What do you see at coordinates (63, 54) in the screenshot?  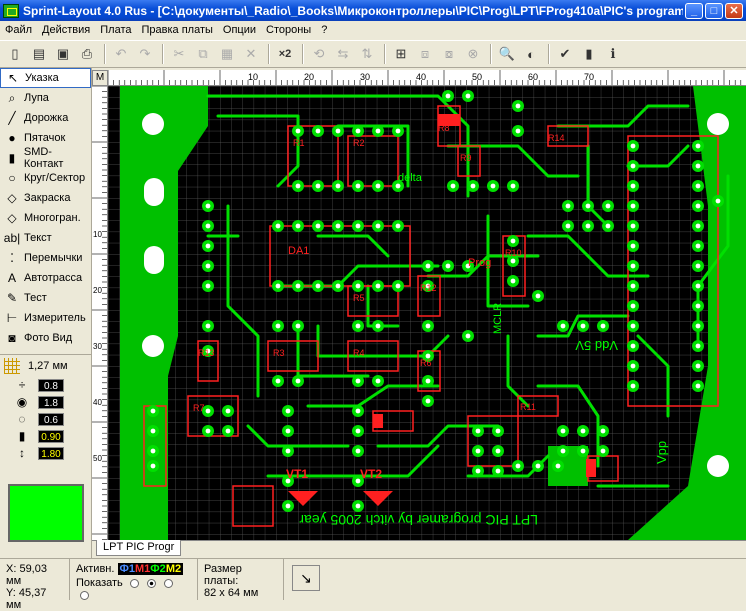 I see `save-button: ▣` at bounding box center [63, 54].